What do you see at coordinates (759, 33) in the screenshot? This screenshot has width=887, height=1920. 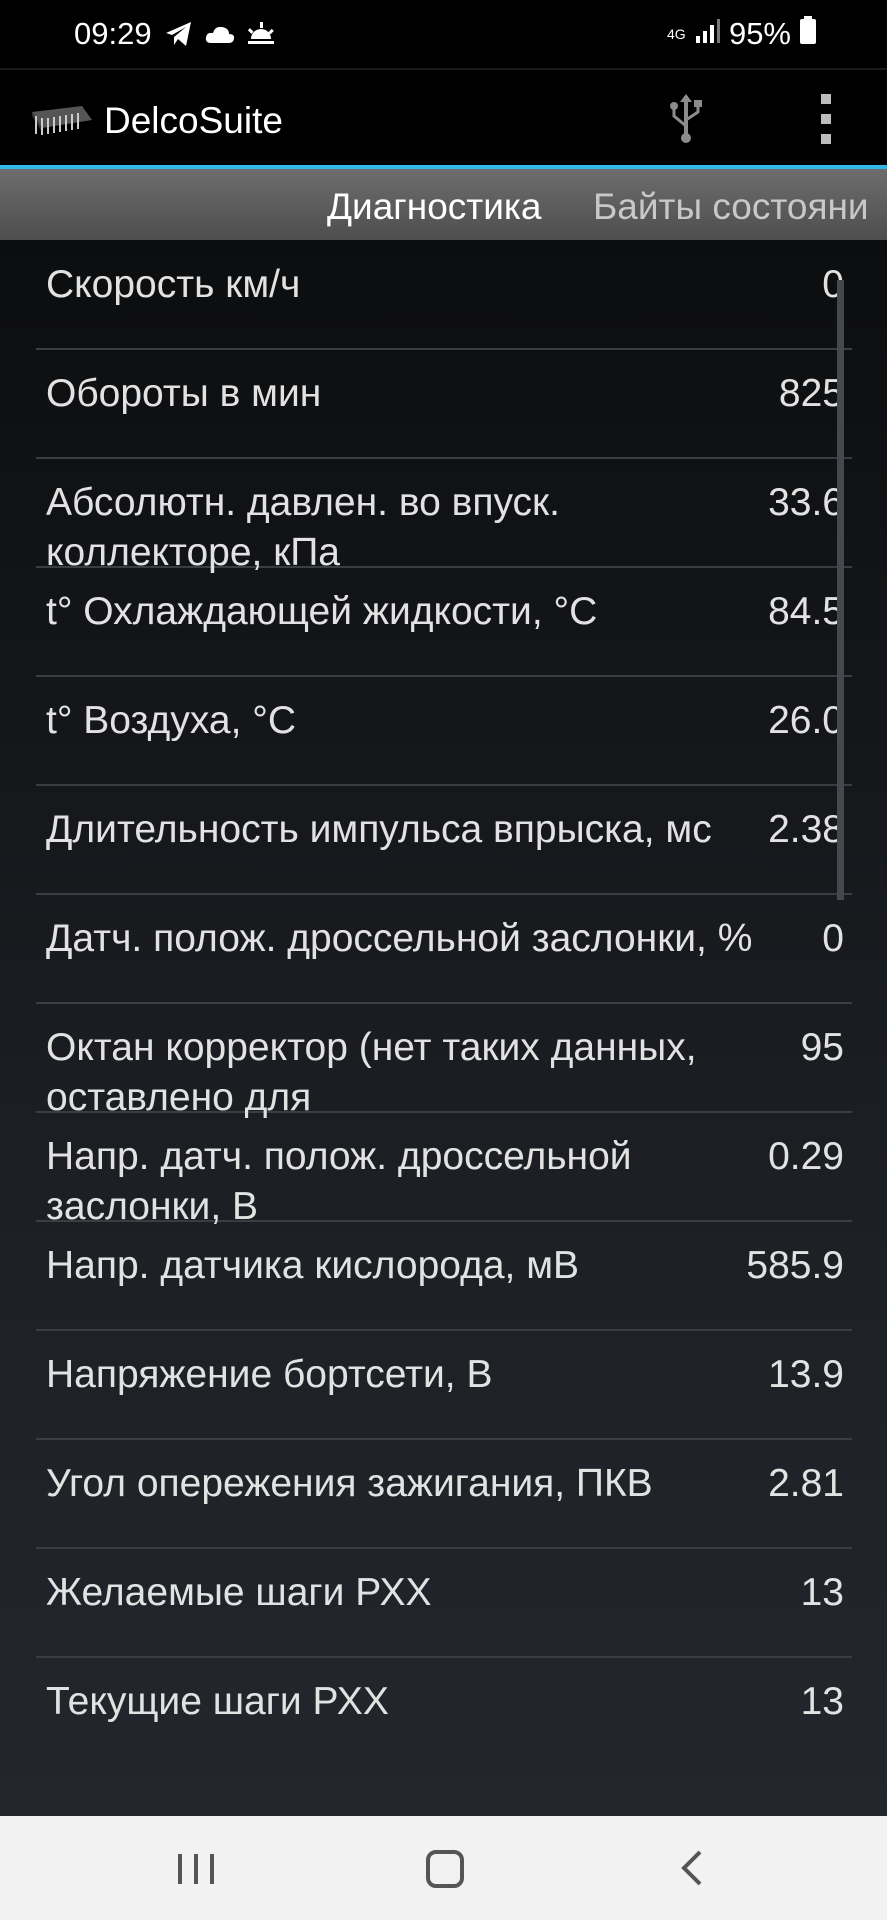 I see `battery-percent: 95%` at bounding box center [759, 33].